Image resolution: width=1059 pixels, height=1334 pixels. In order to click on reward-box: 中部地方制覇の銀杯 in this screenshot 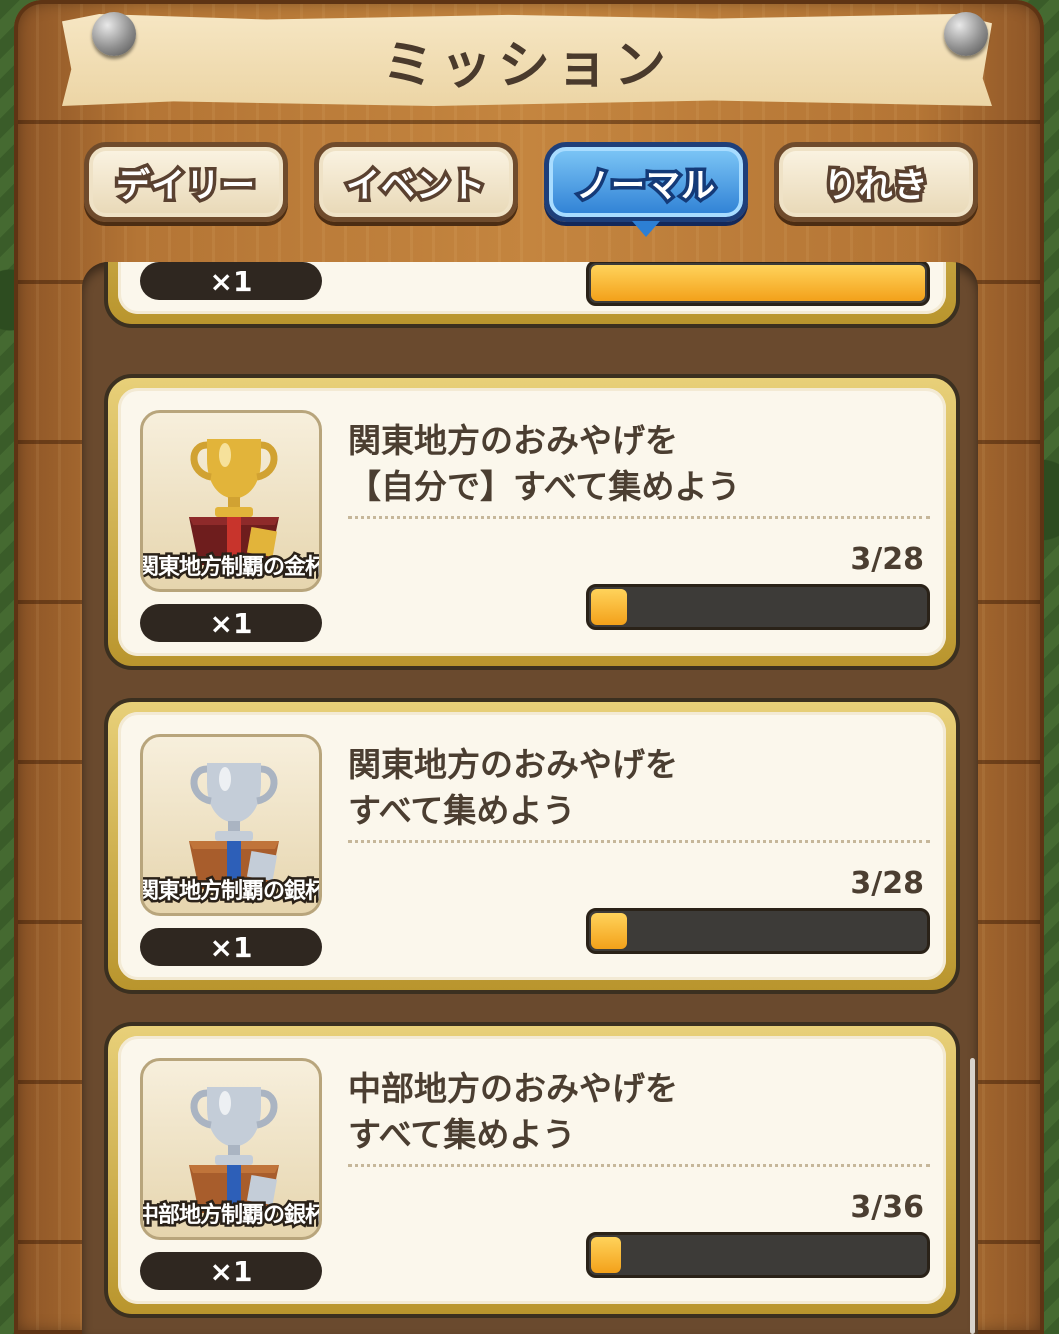, I will do `click(231, 1149)`.